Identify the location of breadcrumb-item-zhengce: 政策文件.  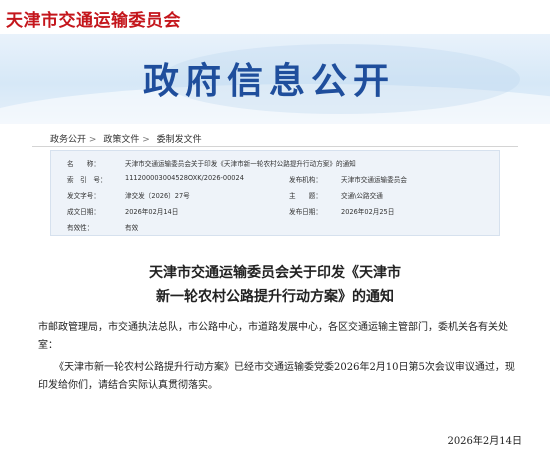
(121, 140).